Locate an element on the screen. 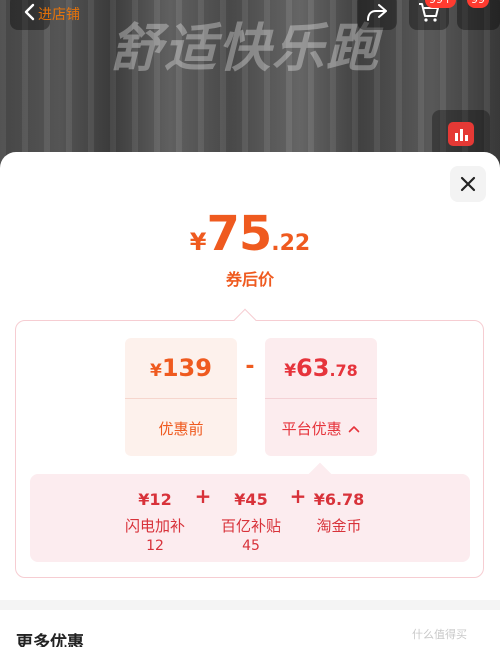  final-price: ¥75.22 is located at coordinates (250, 234).